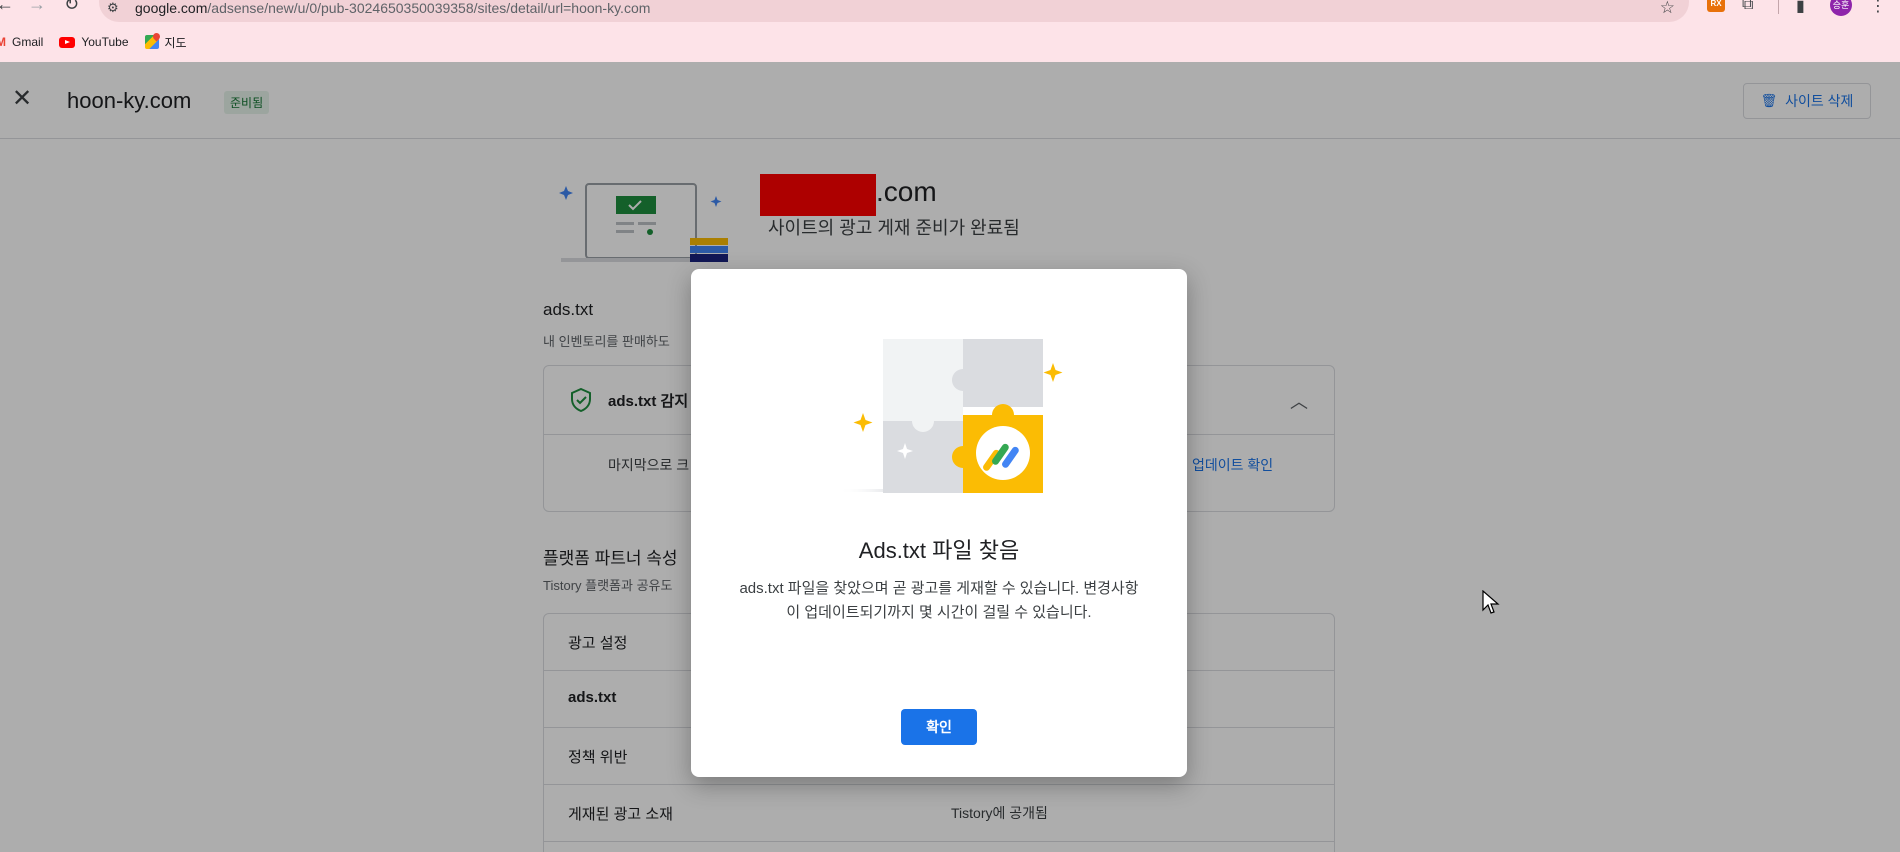 The height and width of the screenshot is (852, 1900). Describe the element at coordinates (1716, 6) in the screenshot. I see `extension-icon: RX` at that location.